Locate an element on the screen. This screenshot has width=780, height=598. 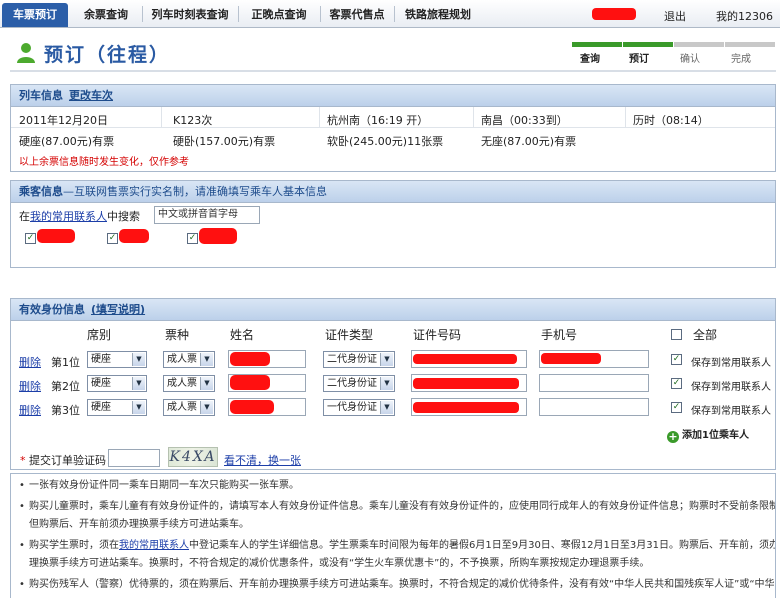
step-confirm: 确认 is located at coordinates (690, 59).